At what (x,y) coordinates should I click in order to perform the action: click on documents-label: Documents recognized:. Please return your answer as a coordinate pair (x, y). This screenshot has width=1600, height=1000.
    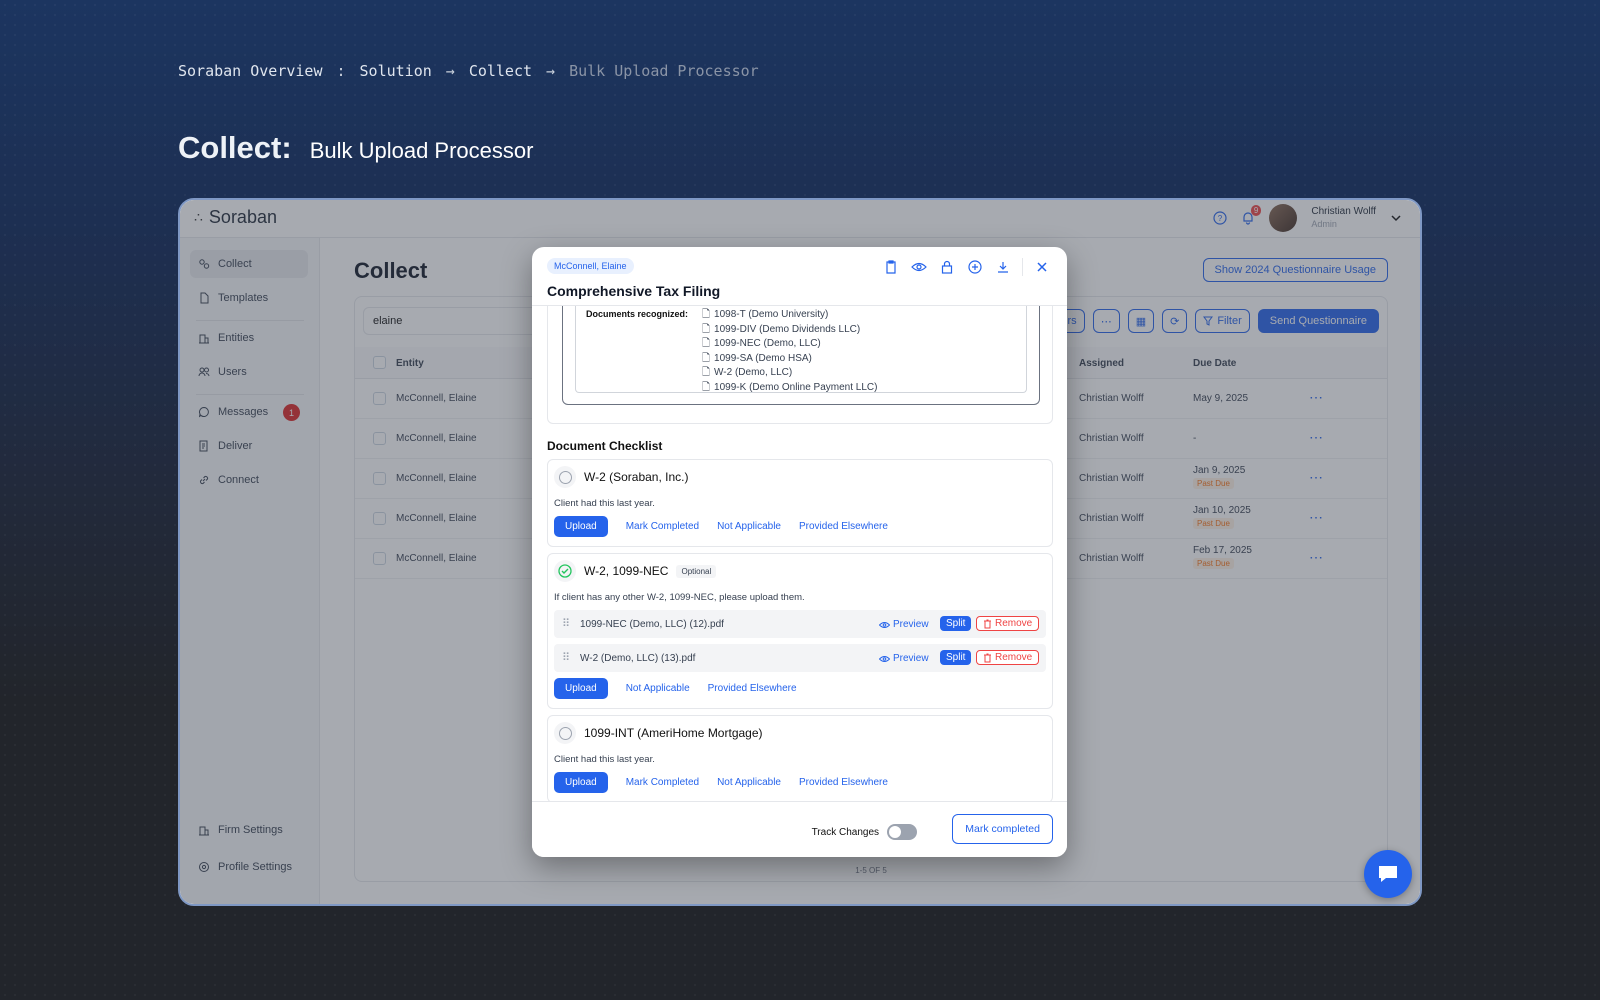
    Looking at the image, I should click on (637, 314).